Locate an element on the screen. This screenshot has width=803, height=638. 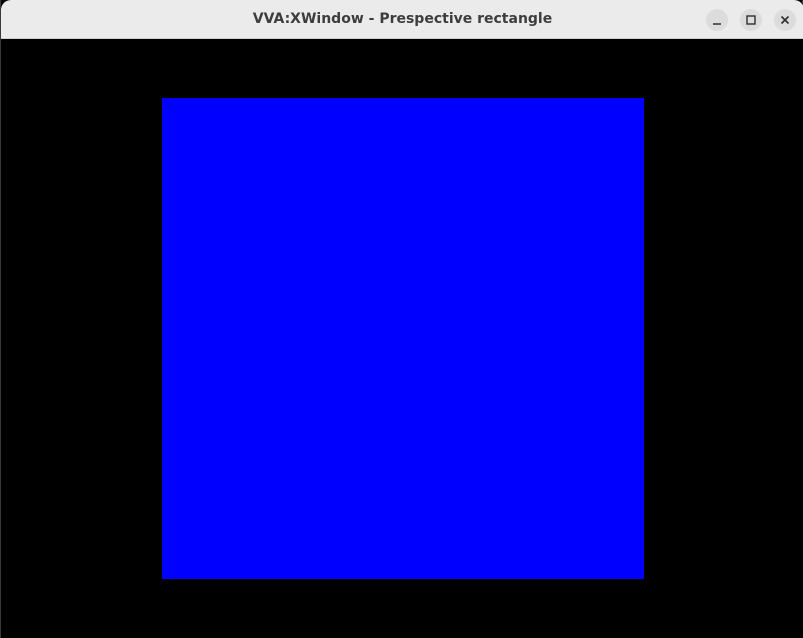
close-button is located at coordinates (785, 20).